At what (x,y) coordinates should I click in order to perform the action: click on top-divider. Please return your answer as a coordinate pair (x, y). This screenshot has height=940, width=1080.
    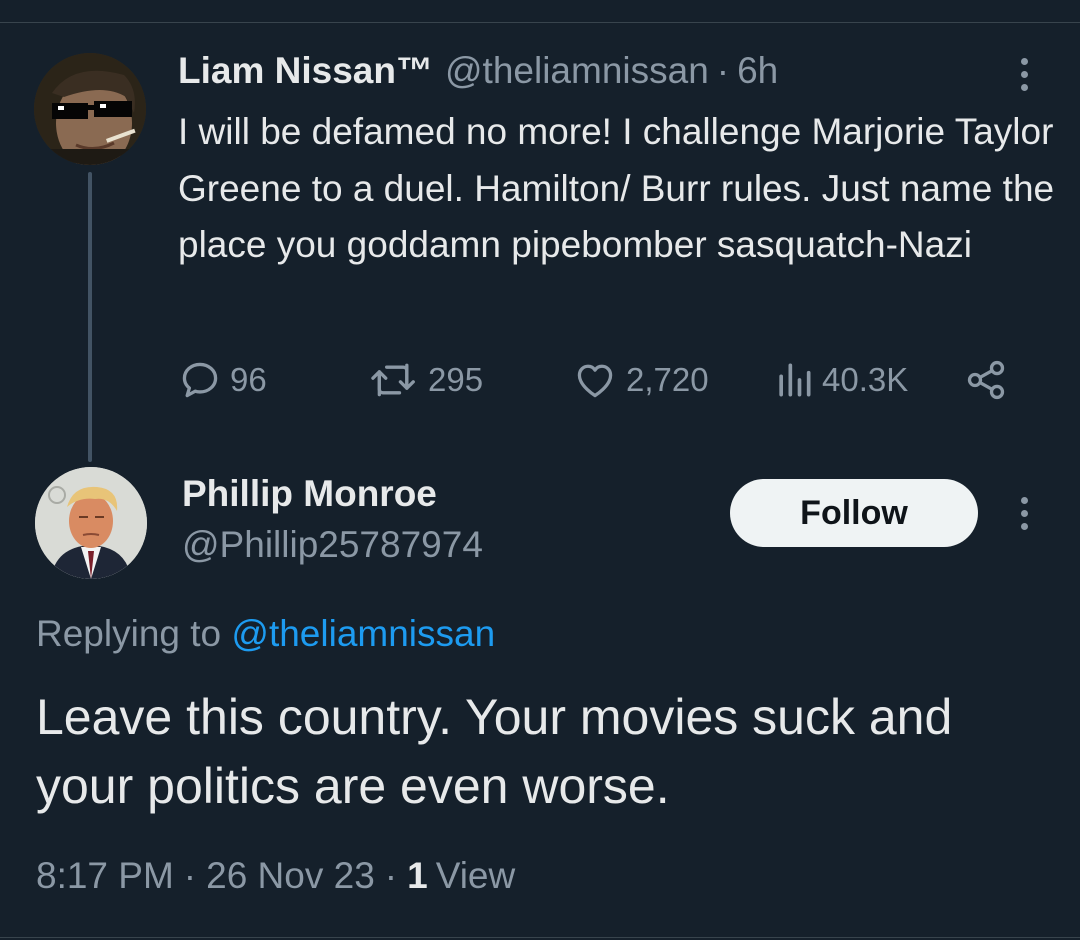
    Looking at the image, I should click on (540, 22).